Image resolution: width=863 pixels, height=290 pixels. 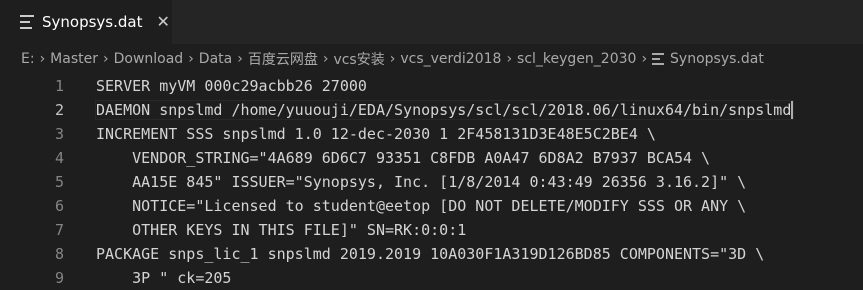 What do you see at coordinates (59, 278) in the screenshot?
I see `line-number: 9` at bounding box center [59, 278].